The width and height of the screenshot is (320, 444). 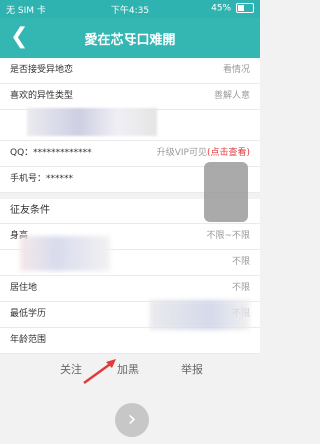 I want to click on row-label: 是否接受异地恋, so click(x=42, y=70).